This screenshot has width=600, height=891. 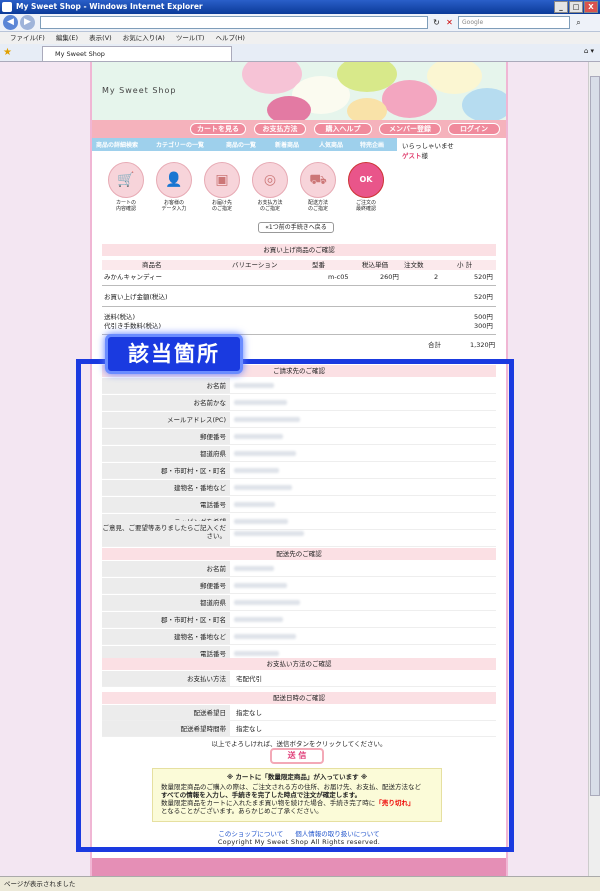 What do you see at coordinates (174, 180) in the screenshot?
I see `person-icon: 👤` at bounding box center [174, 180].